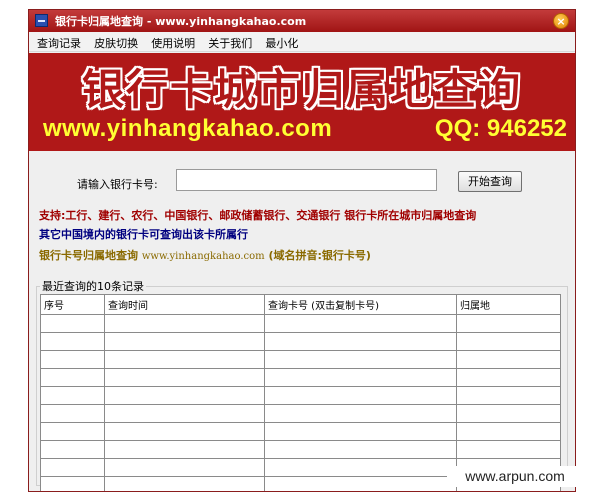  I want to click on column-header-index: 序号, so click(72, 304).